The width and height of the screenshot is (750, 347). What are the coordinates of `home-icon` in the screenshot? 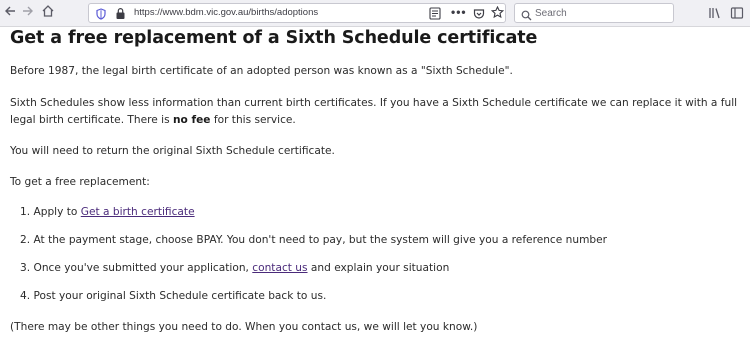 It's located at (48, 13).